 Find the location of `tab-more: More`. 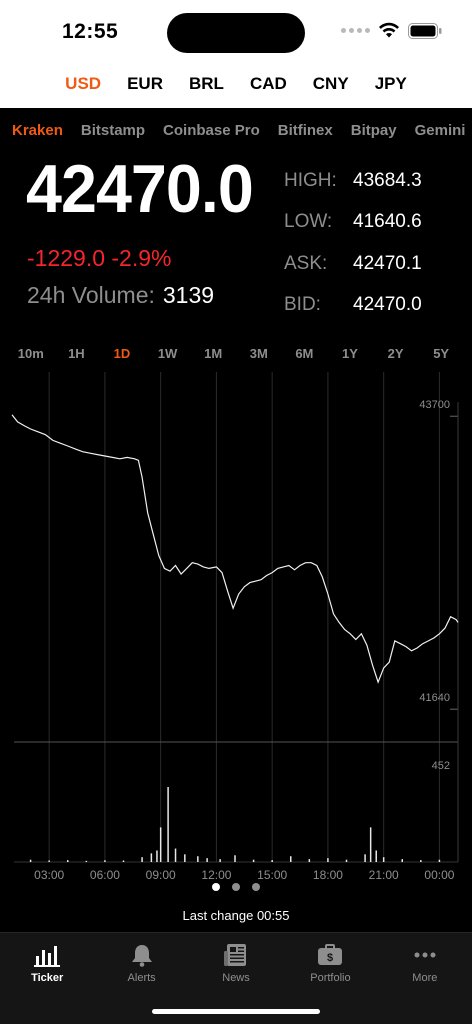

tab-more: More is located at coordinates (425, 978).